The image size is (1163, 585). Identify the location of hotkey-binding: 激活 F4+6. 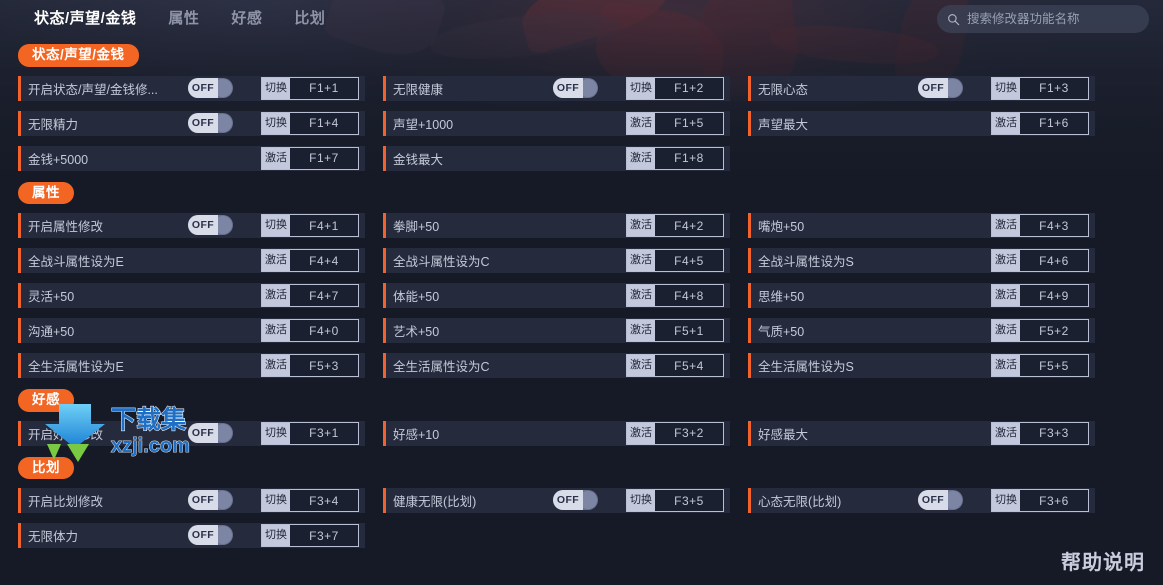
(1040, 261).